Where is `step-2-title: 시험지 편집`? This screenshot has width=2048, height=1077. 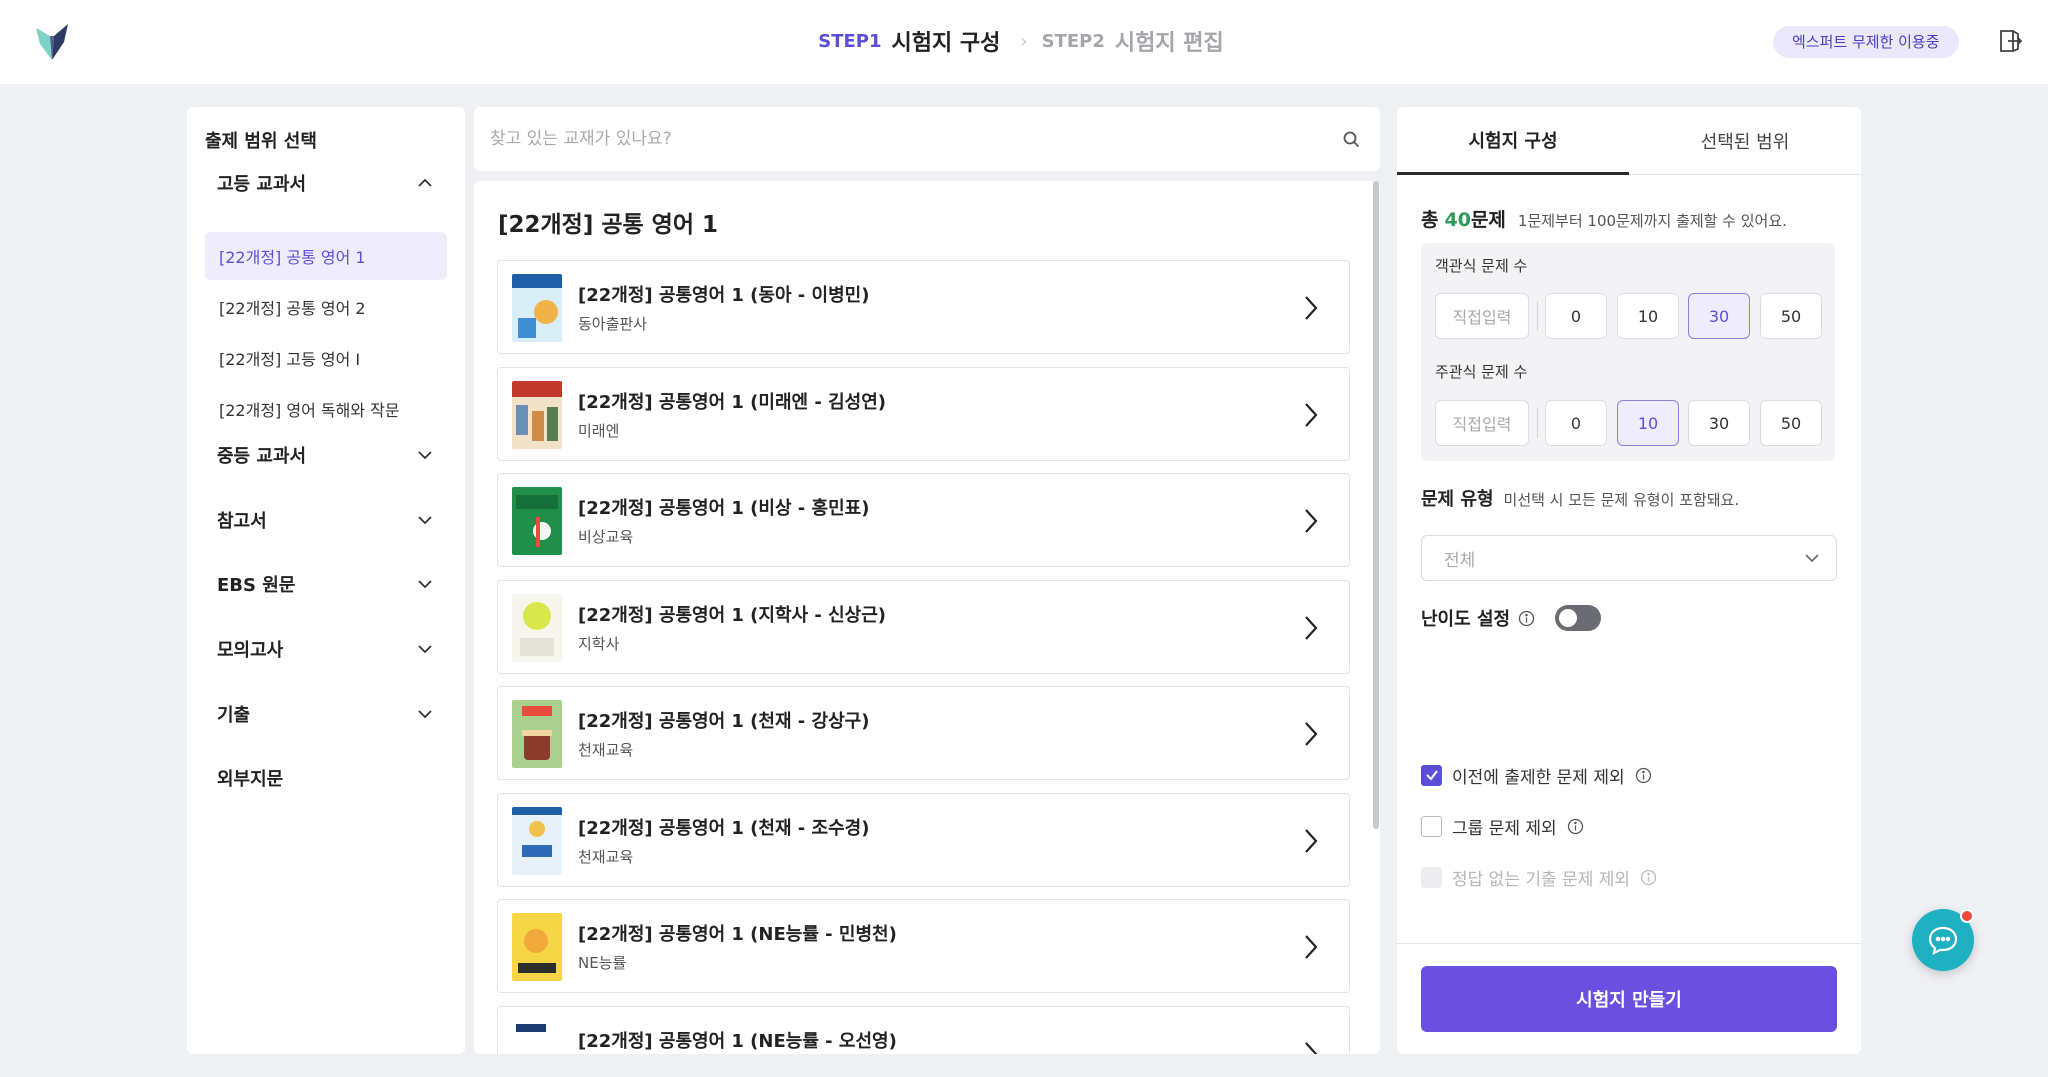
step-2-title: 시험지 편집 is located at coordinates (1169, 43).